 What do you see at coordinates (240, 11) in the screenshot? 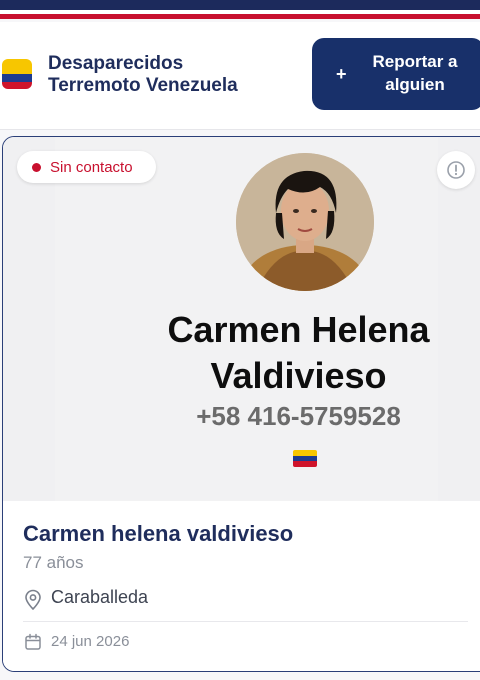
I see `top-flag-stripes` at bounding box center [240, 11].